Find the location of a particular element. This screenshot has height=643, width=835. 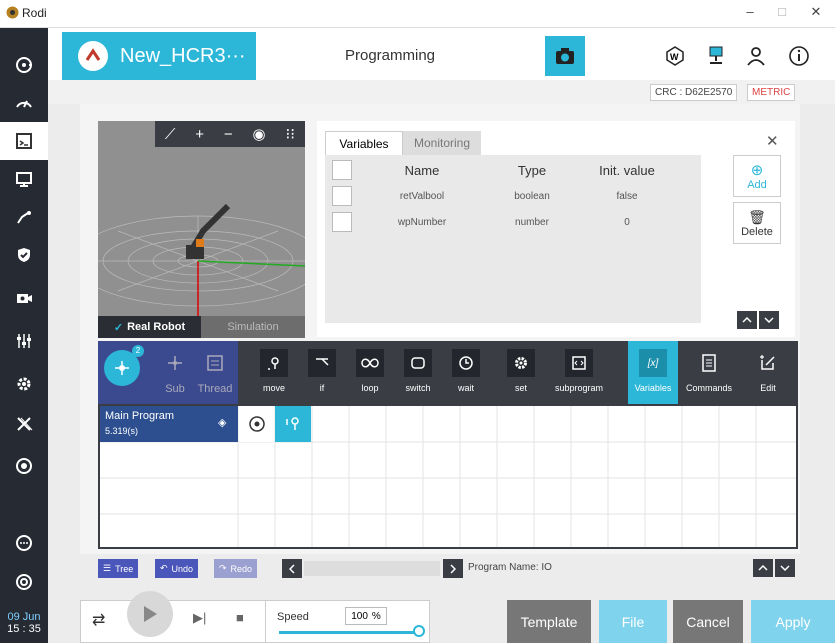

apply-button: Apply is located at coordinates (793, 621).